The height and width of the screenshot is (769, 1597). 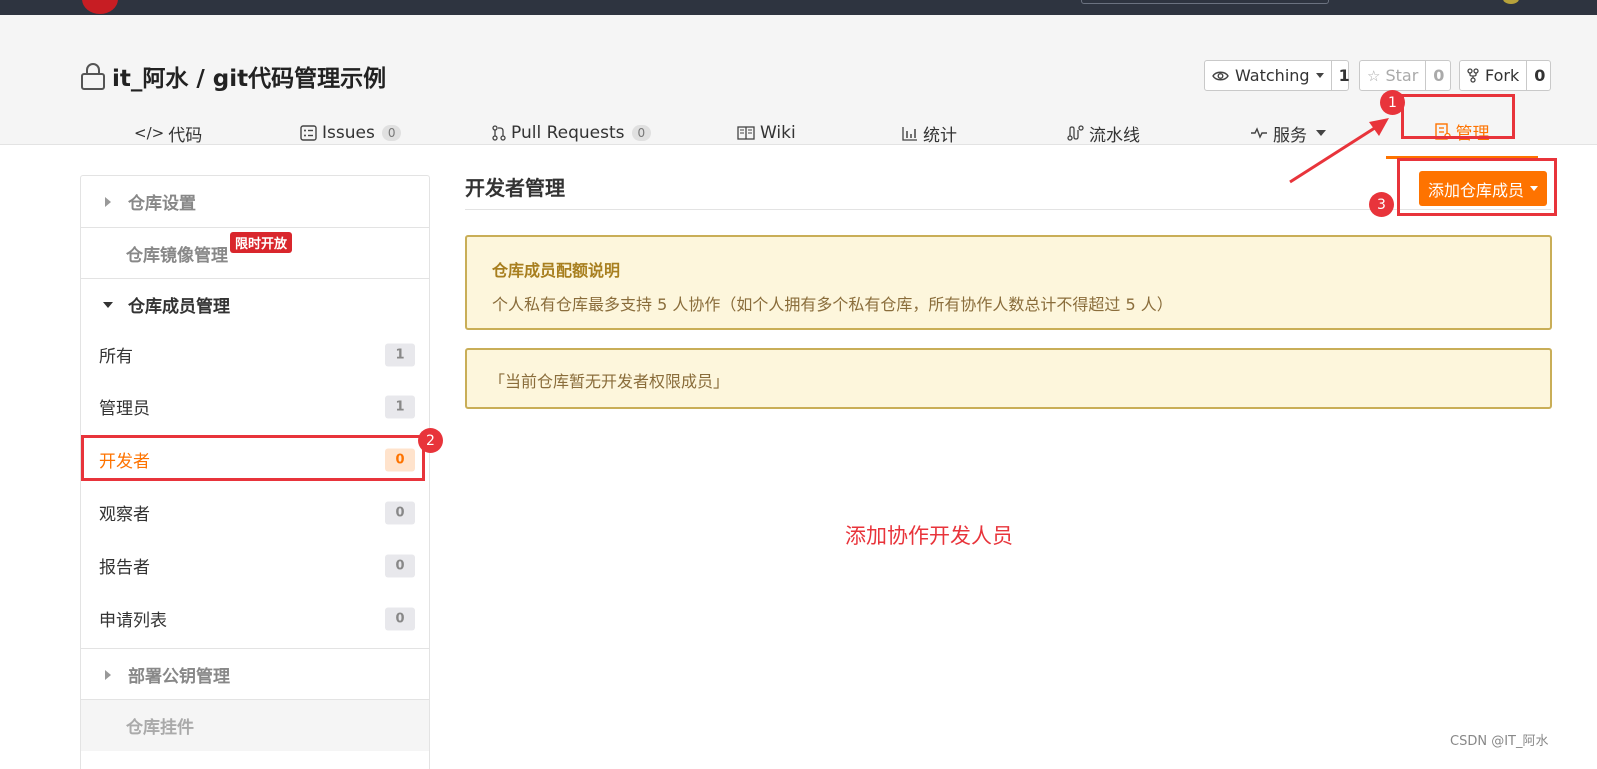 I want to click on tab-label: Wiki, so click(x=778, y=133).